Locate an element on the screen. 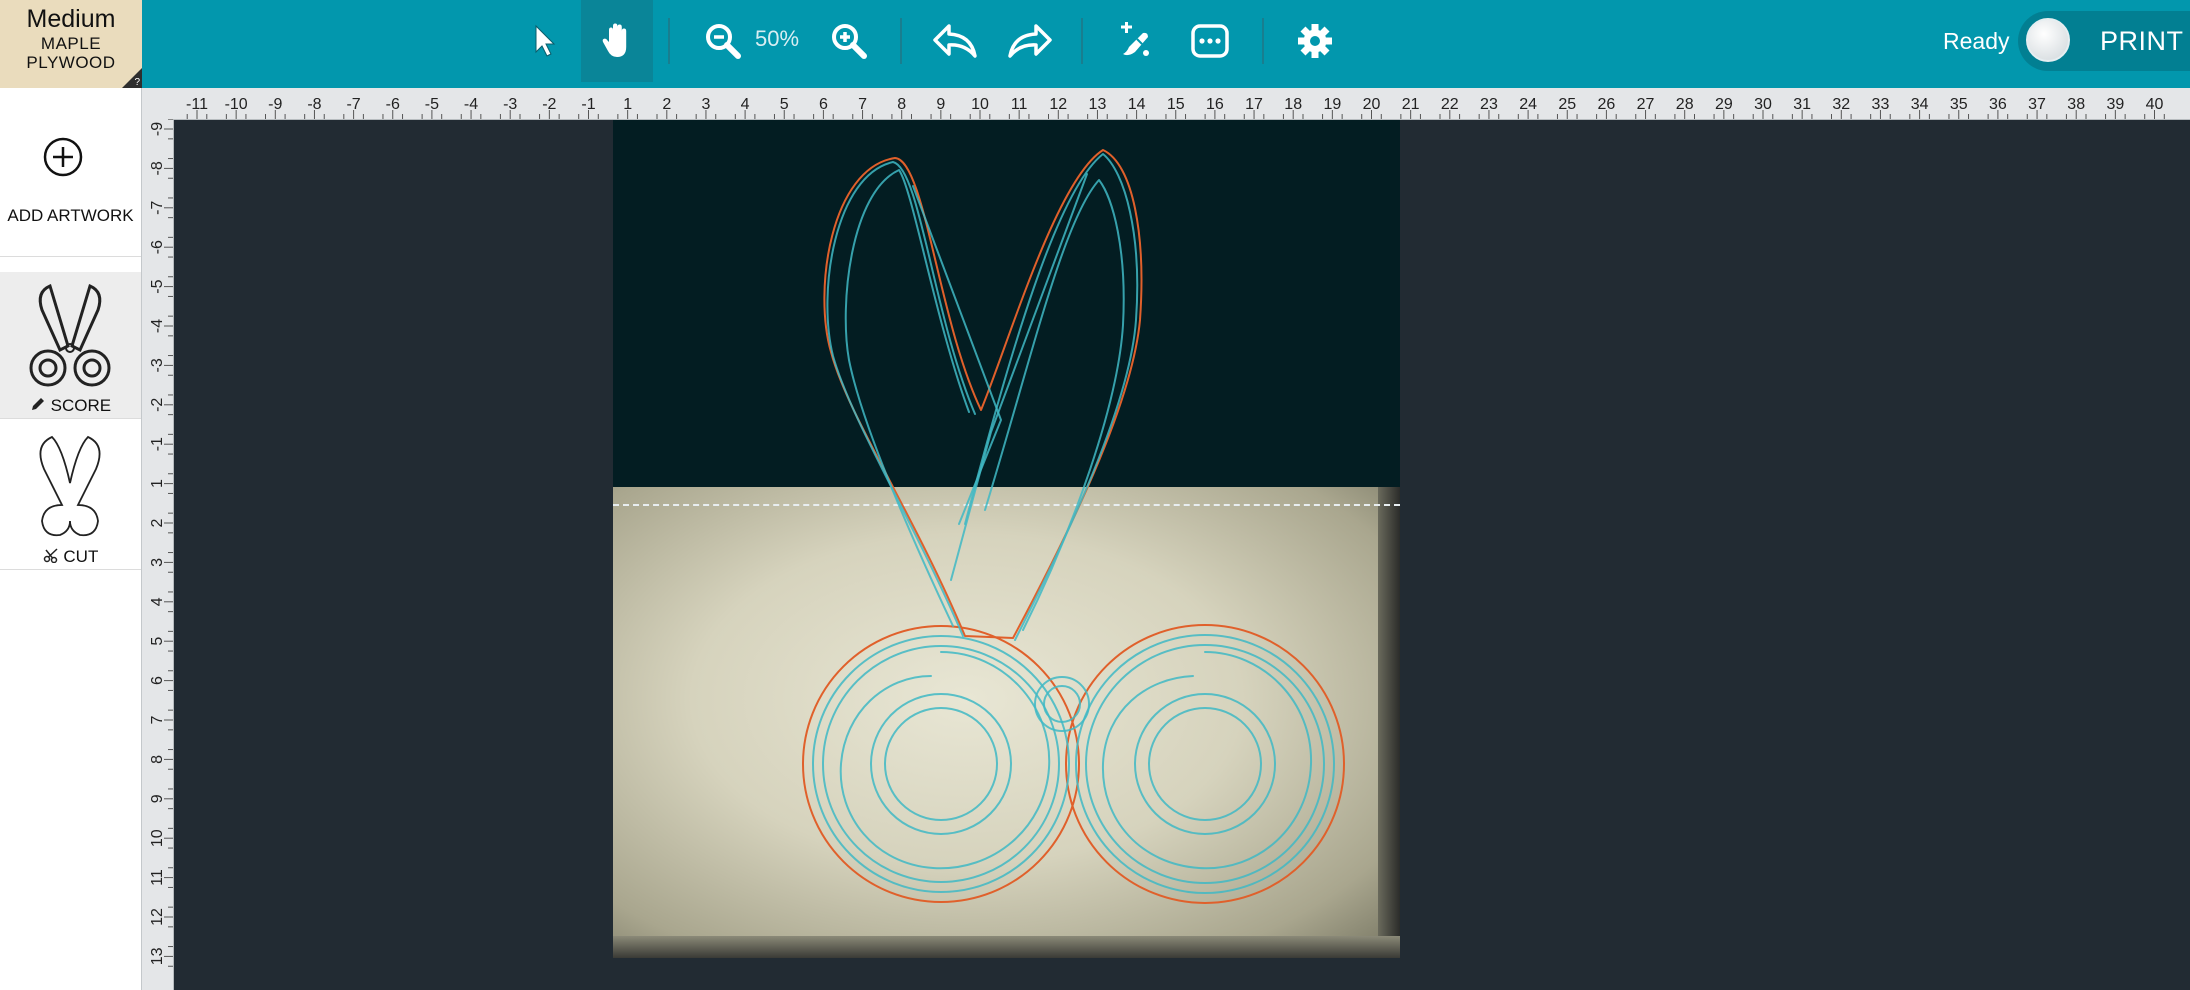 This screenshot has height=990, width=2190. settings-button is located at coordinates (1315, 41).